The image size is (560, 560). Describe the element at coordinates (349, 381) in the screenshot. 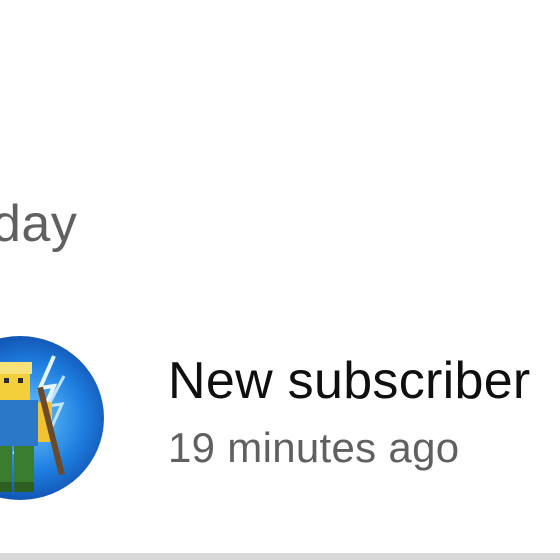

I see `notification-title: New subscriber` at that location.